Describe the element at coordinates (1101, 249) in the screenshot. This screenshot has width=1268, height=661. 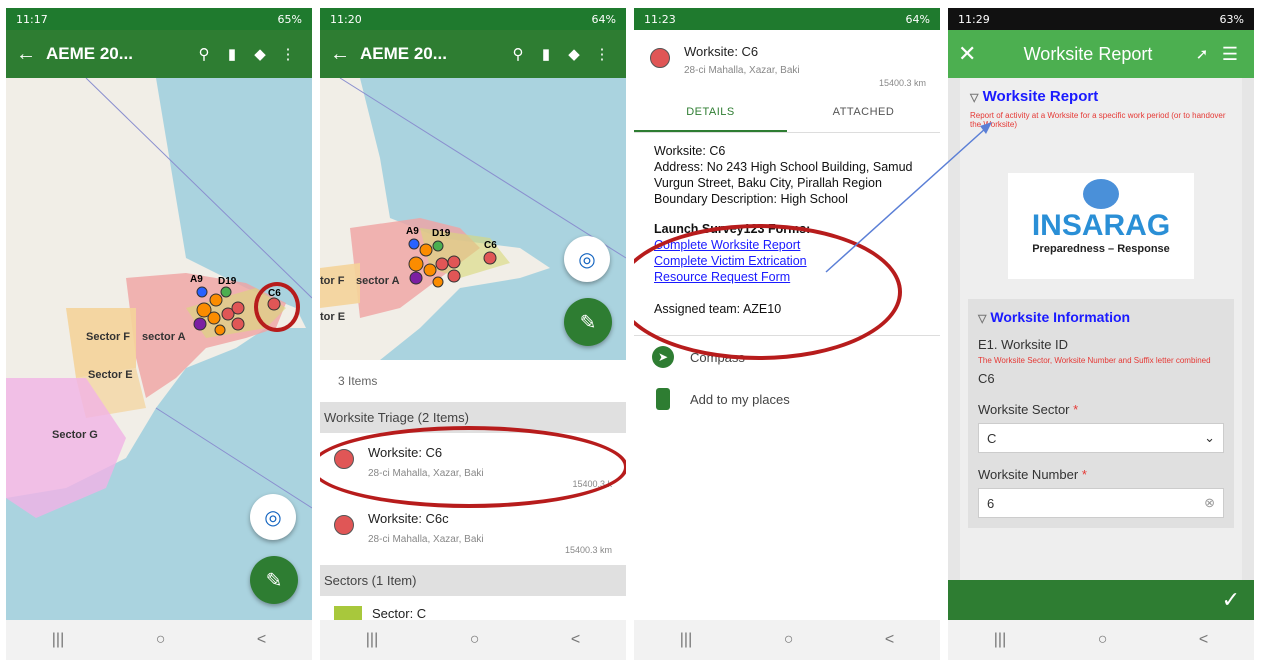
I see `logo-subtext: Preparedness – Response` at that location.